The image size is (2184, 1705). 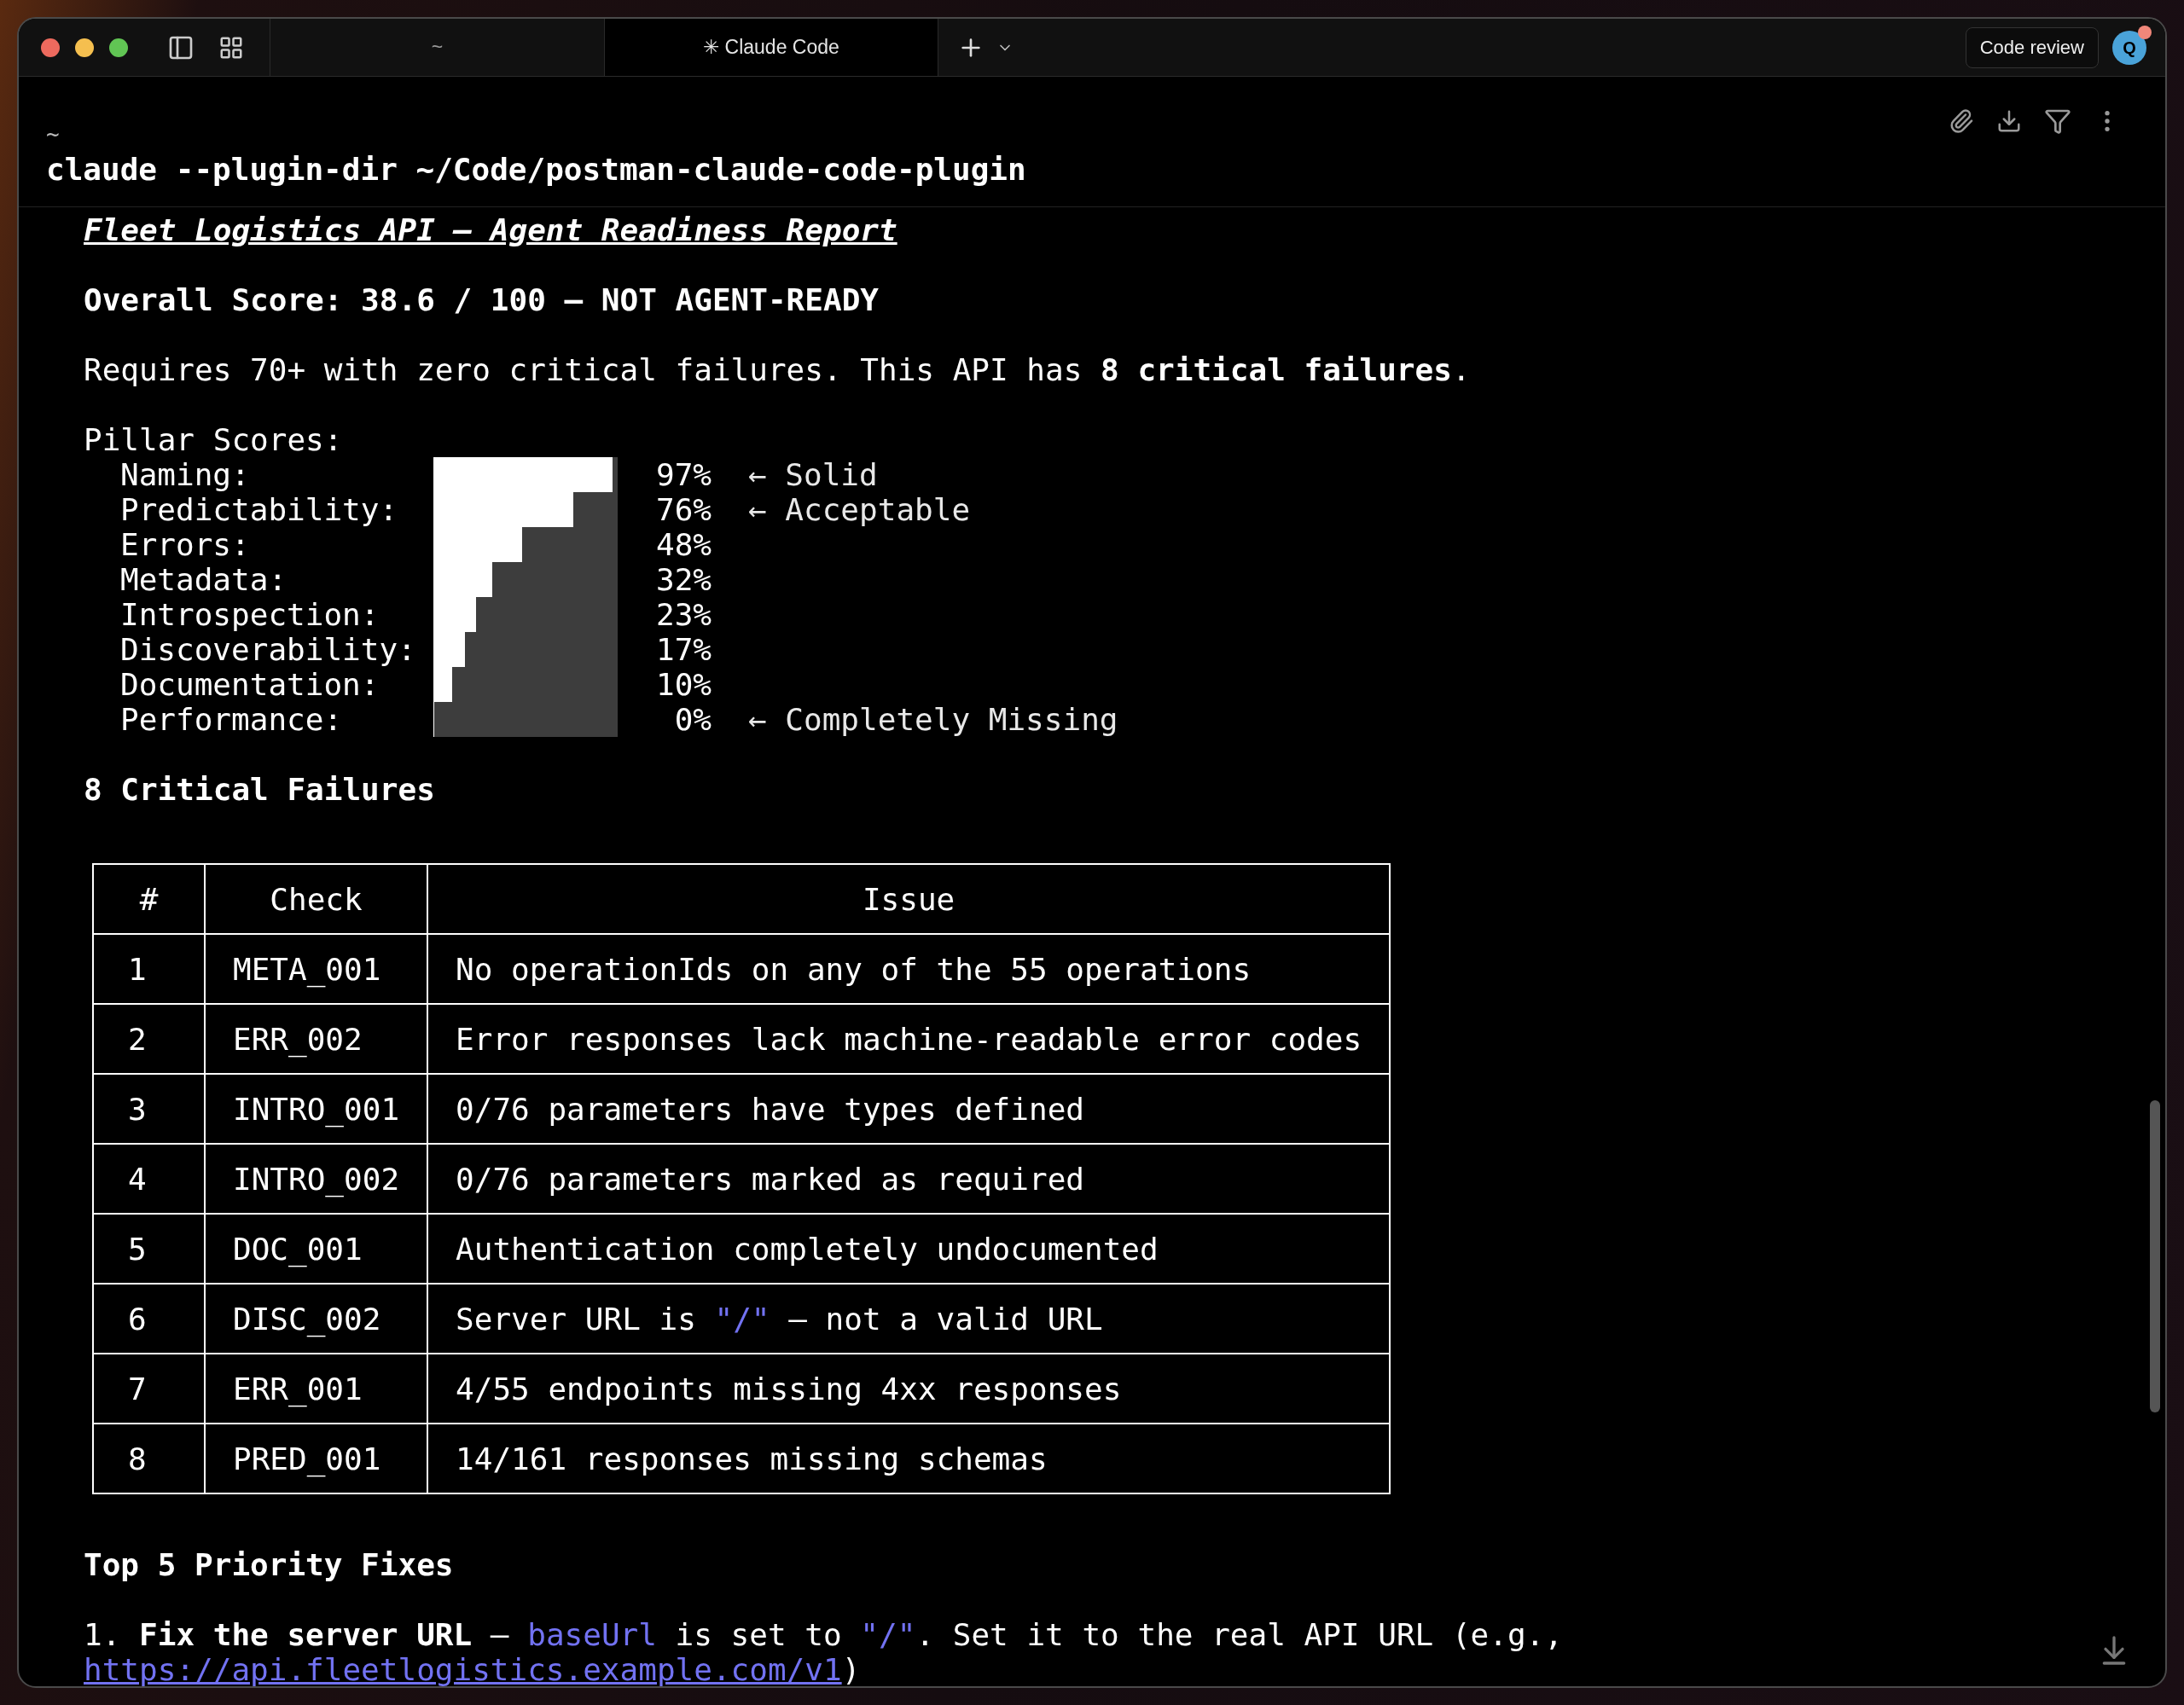 I want to click on avatar: Q, so click(x=2129, y=47).